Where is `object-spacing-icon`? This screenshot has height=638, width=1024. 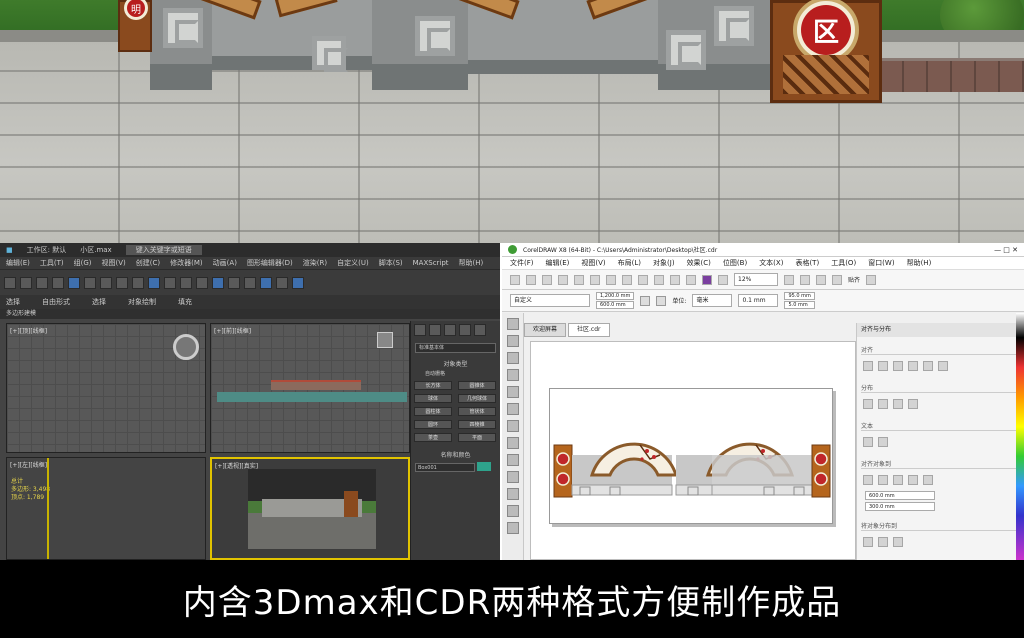
object-spacing-icon is located at coordinates (898, 542).